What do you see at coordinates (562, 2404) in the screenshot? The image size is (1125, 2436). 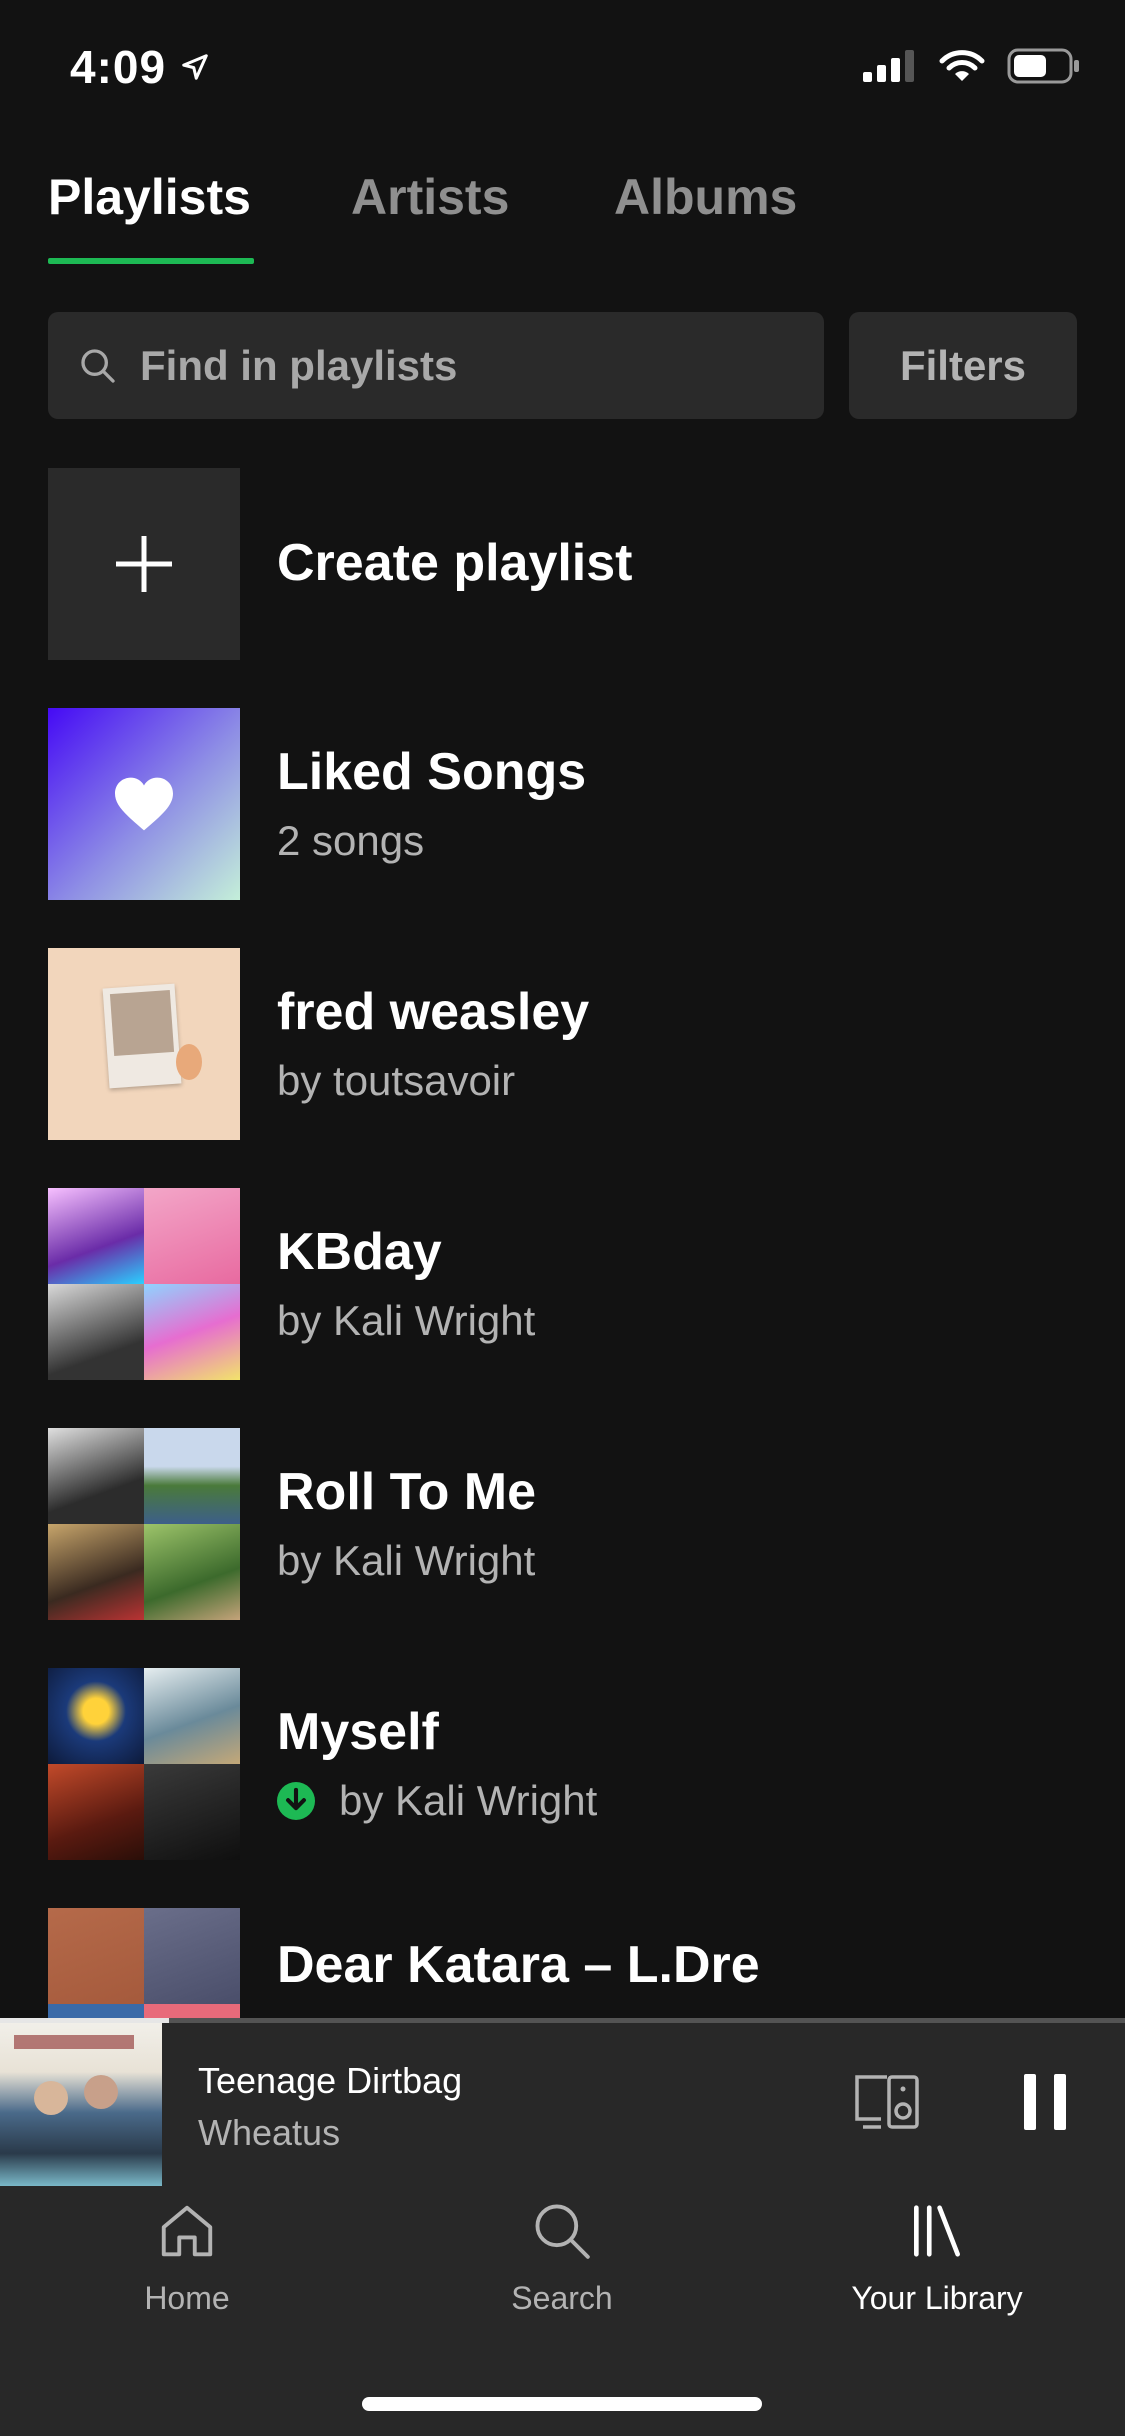 I see `home-indicator` at bounding box center [562, 2404].